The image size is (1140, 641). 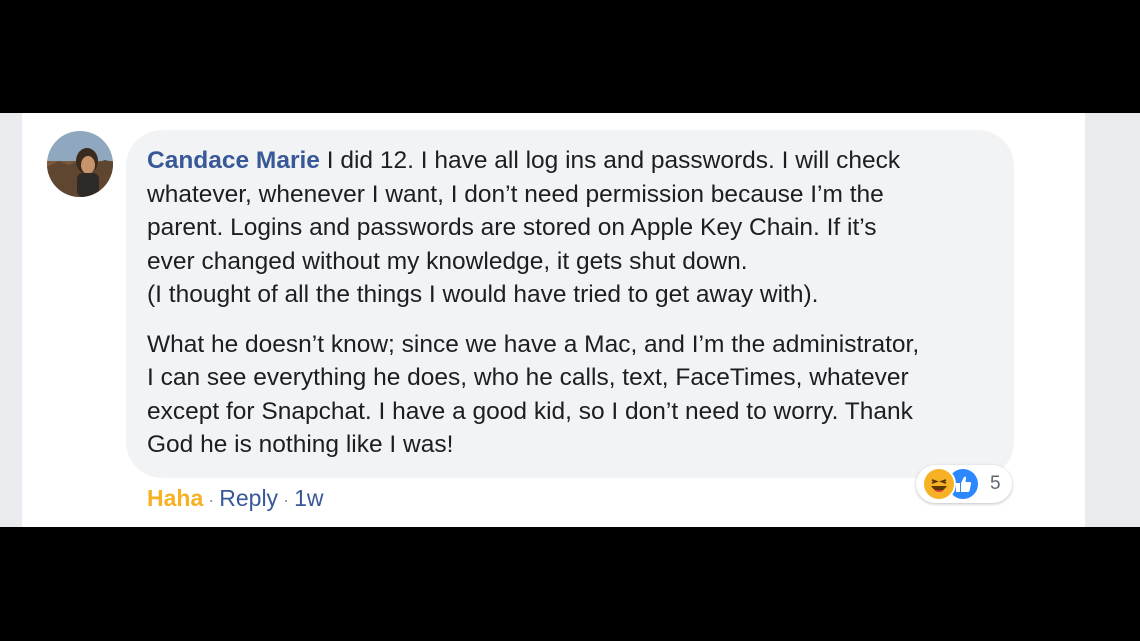 What do you see at coordinates (175, 498) in the screenshot?
I see `reaction-button: Haha` at bounding box center [175, 498].